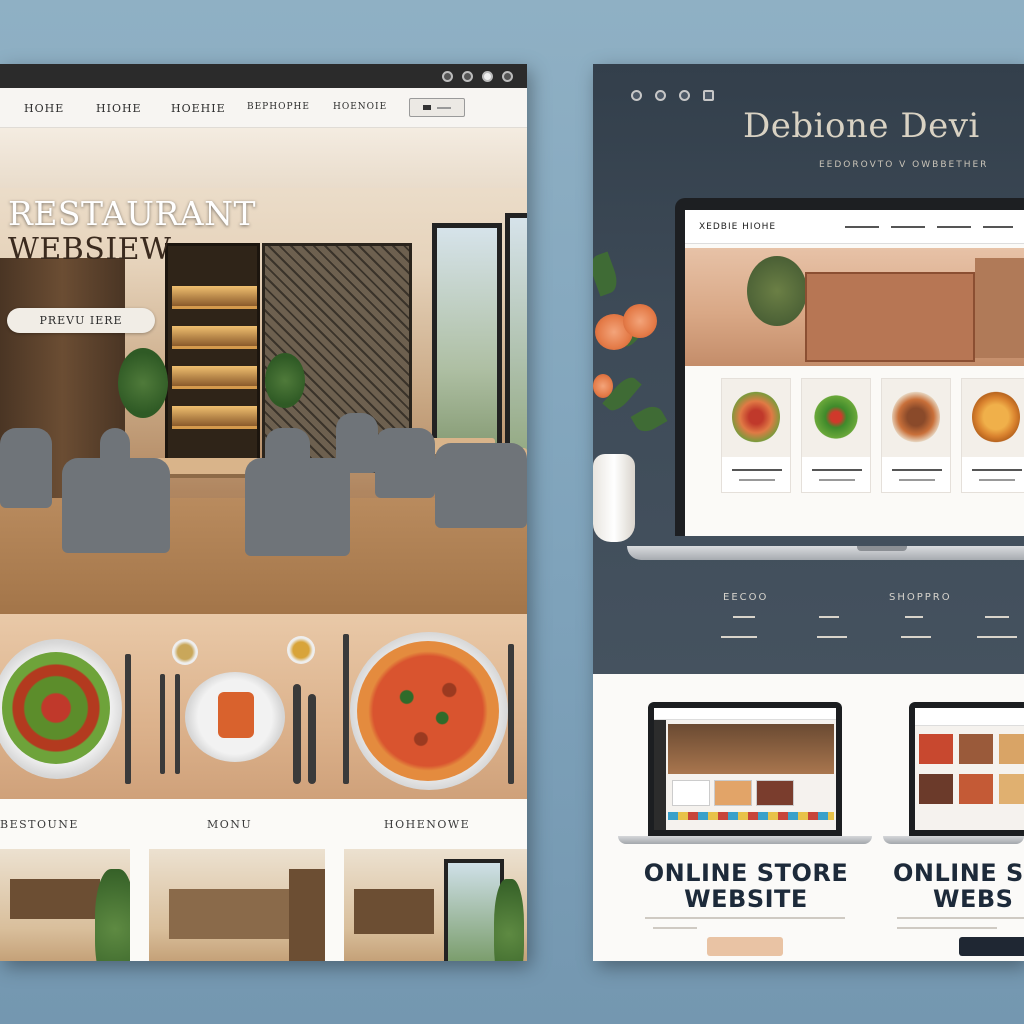 The height and width of the screenshot is (1024, 1024). Describe the element at coordinates (808, 629) in the screenshot. I see `shop-links: EECOO SHOPPRO` at that location.